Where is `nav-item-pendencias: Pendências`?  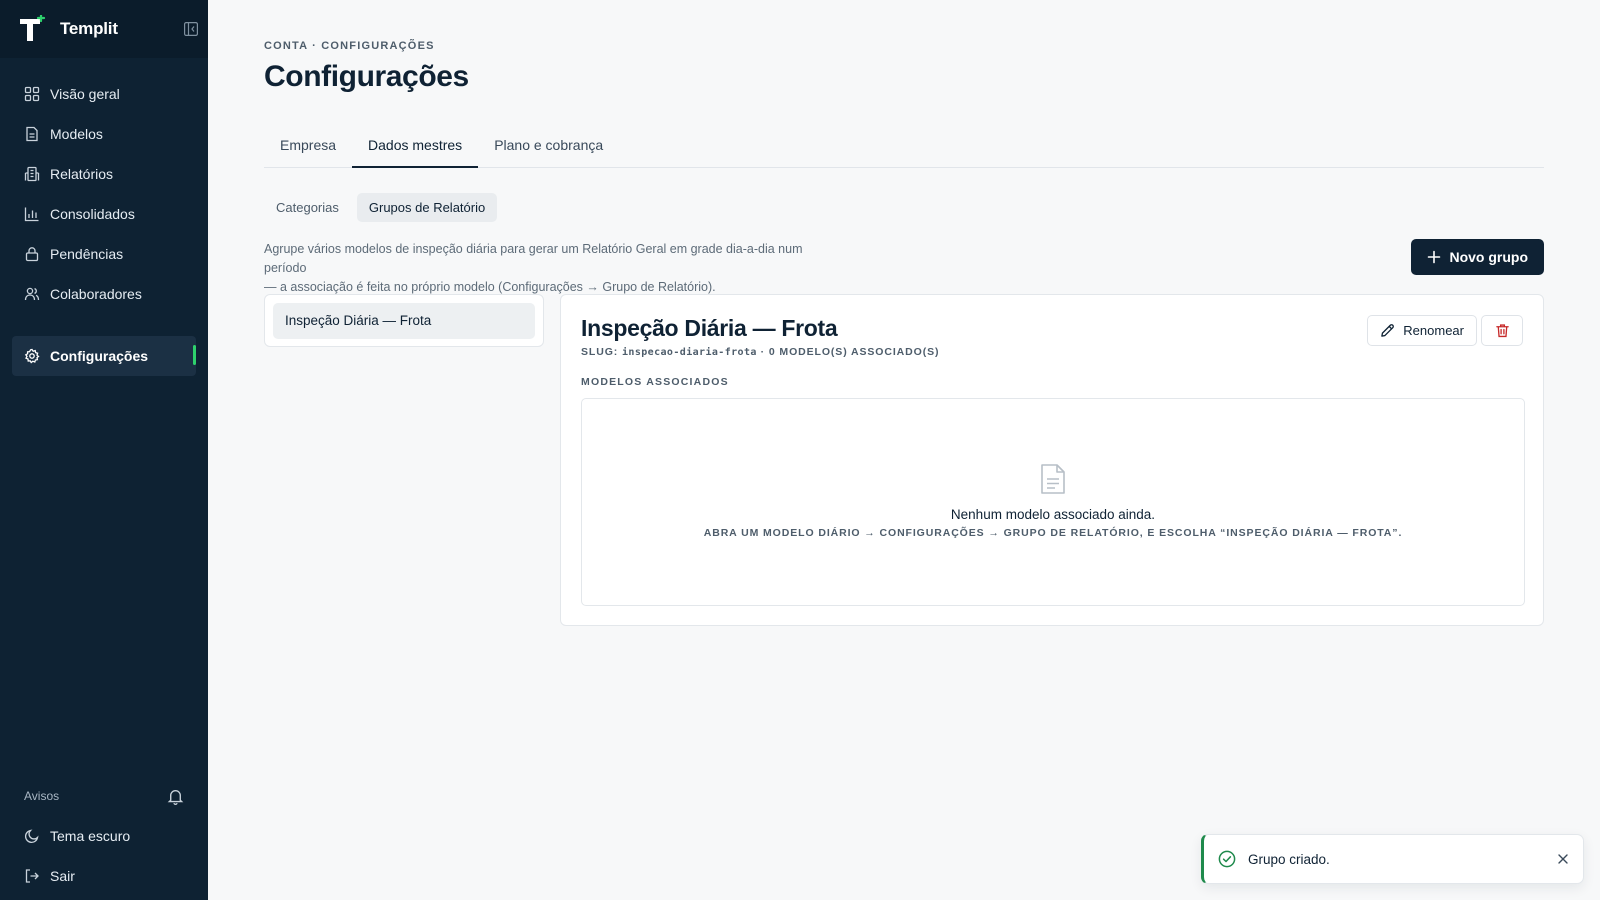
nav-item-pendencias: Pendências is located at coordinates (104, 254).